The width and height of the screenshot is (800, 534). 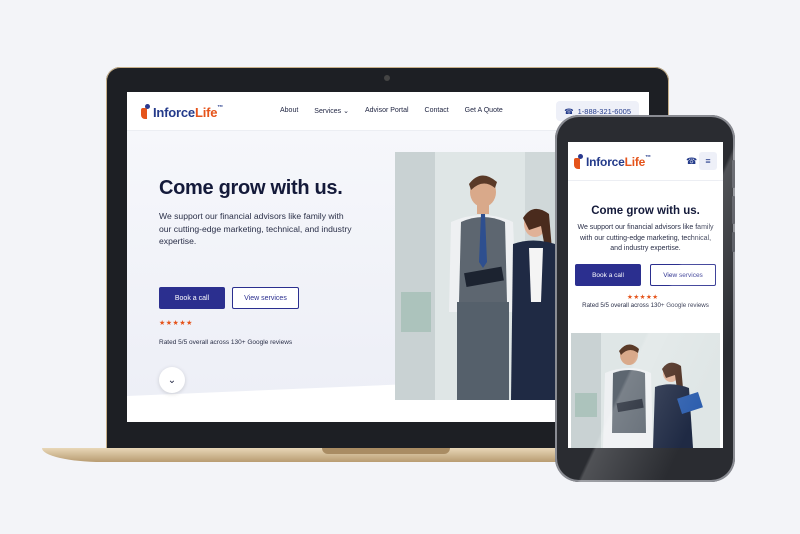 What do you see at coordinates (643, 297) in the screenshot?
I see `mobile-rating-stars: ★★★★★` at bounding box center [643, 297].